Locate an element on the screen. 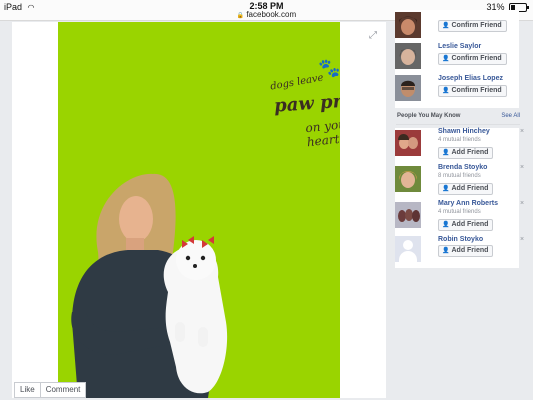 Image resolution: width=533 pixels, height=400 pixels. friend-request-item: Joseph Elias Lopez 👤 Confirm Friend is located at coordinates (462, 92).